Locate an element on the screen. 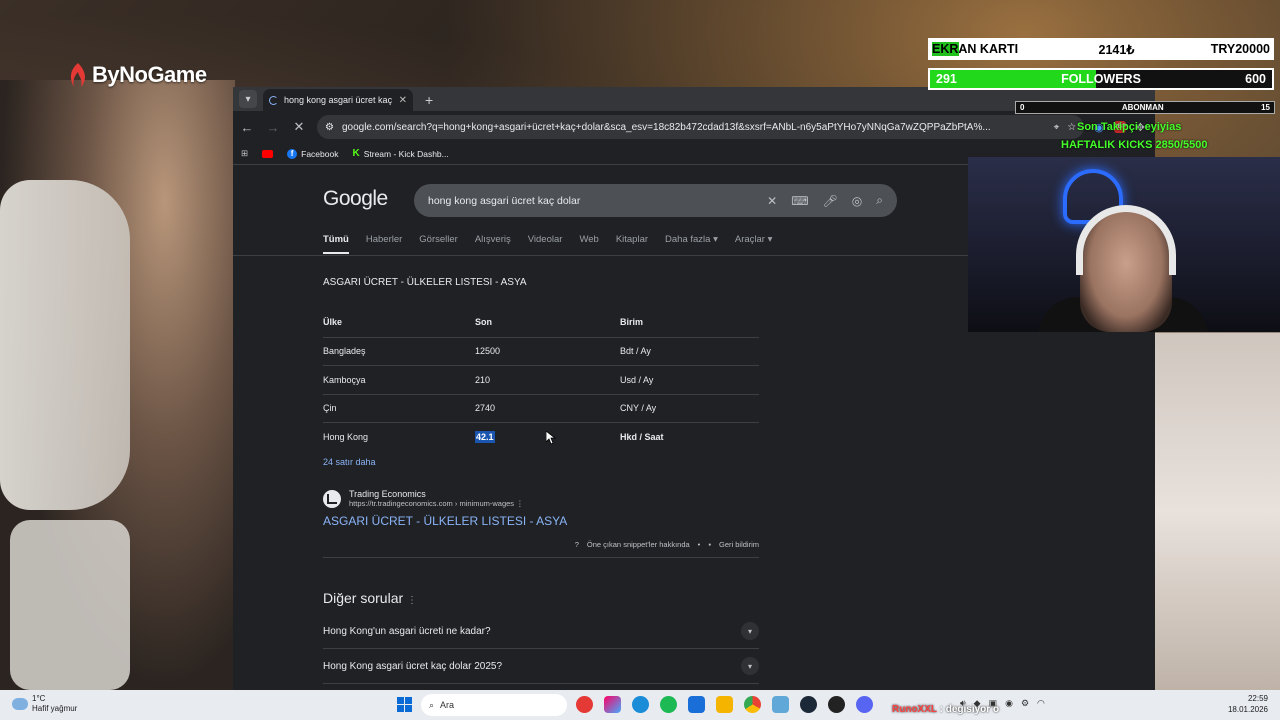 This screenshot has width=1280, height=720. edge-icon is located at coordinates (640, 704).